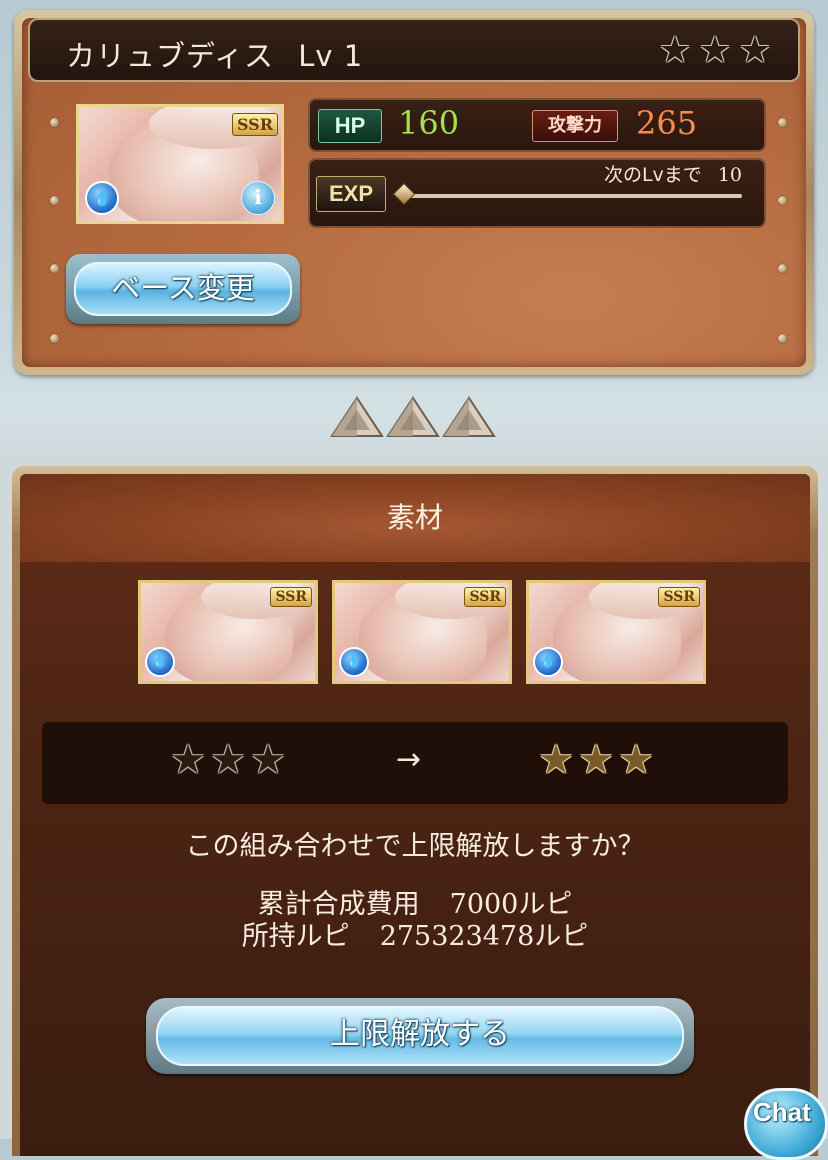 The image size is (828, 1160). Describe the element at coordinates (404, 194) in the screenshot. I see `exp-bar-marker` at that location.